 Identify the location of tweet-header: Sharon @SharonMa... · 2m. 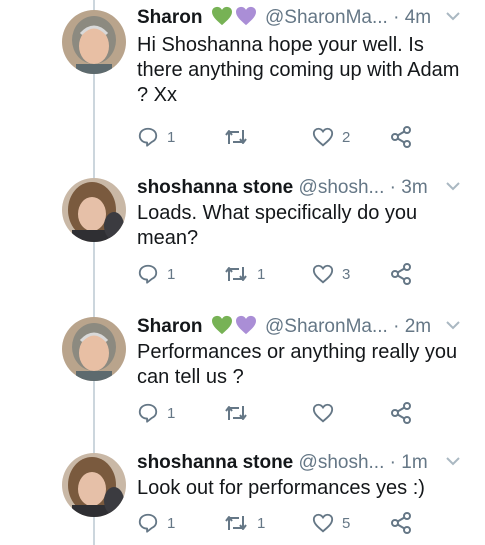
(302, 327).